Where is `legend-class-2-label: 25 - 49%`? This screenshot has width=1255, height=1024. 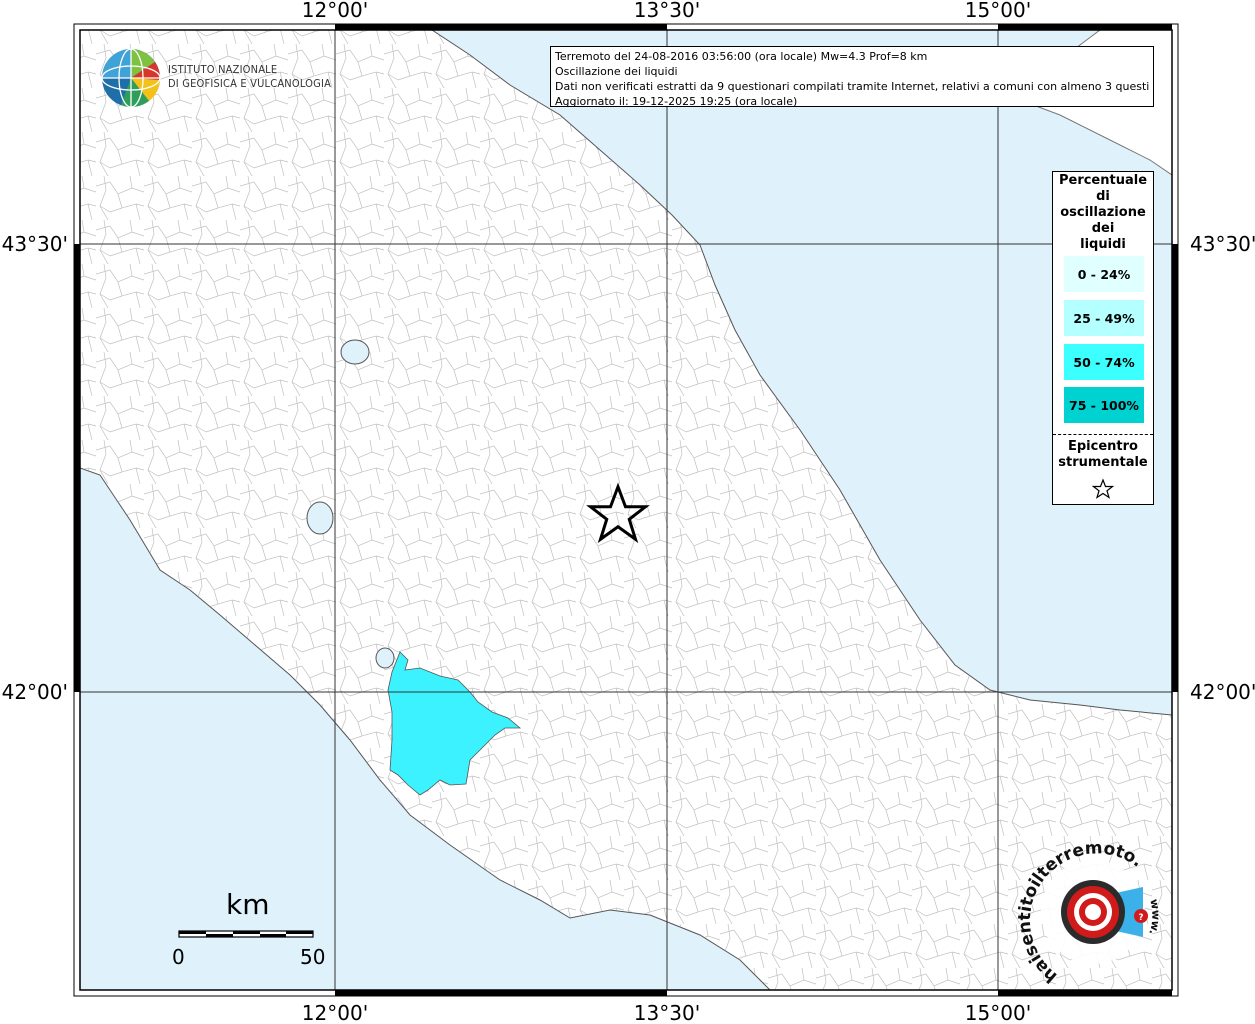 legend-class-2-label: 25 - 49% is located at coordinates (1104, 318).